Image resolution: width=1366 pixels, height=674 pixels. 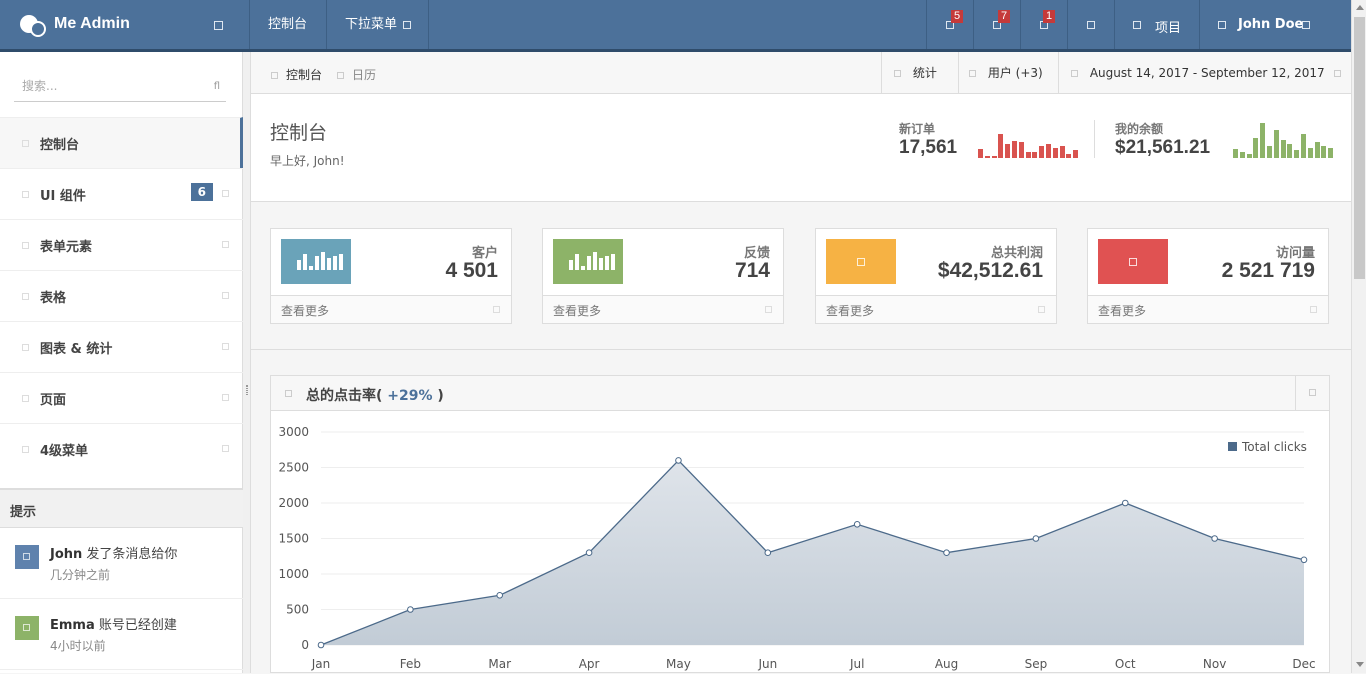 I want to click on alerts-button: 1, so click(x=1043, y=24).